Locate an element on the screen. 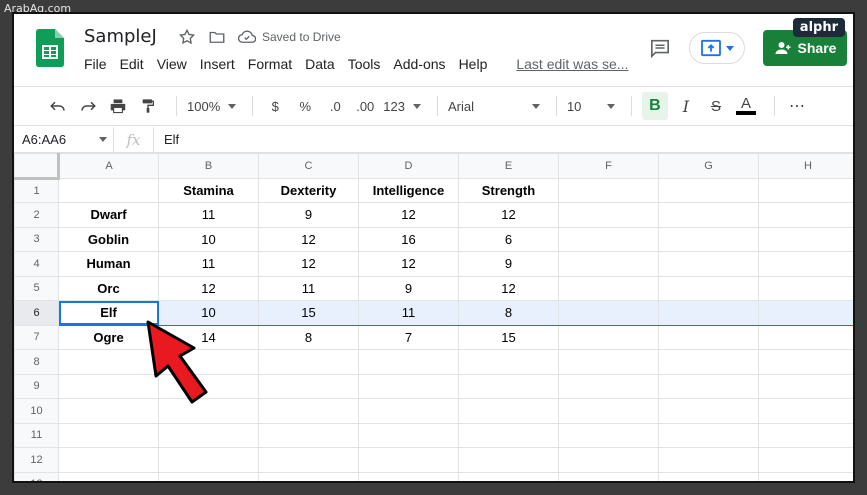  row-header: 12 is located at coordinates (36, 460).